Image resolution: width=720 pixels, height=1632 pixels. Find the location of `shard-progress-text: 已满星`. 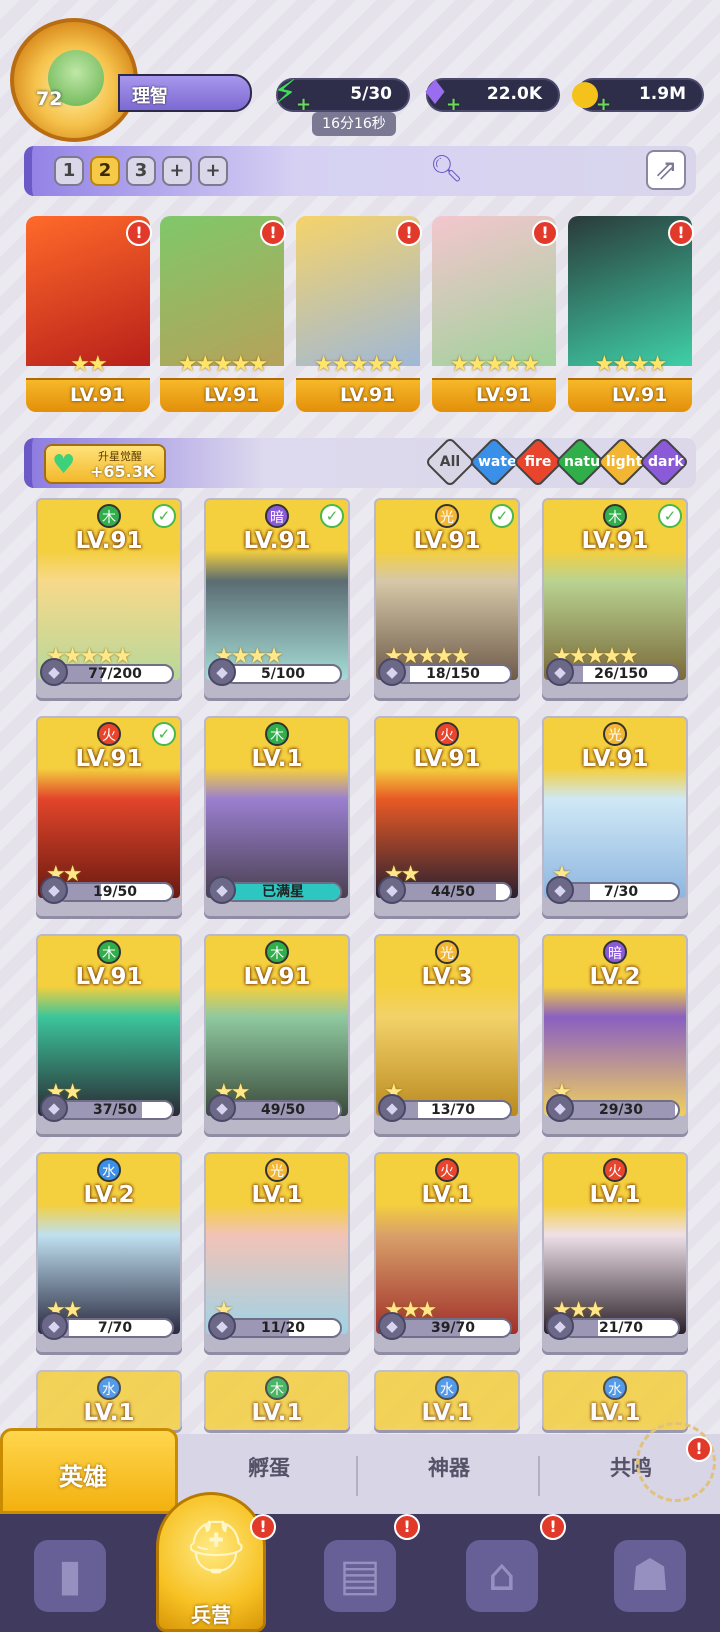

shard-progress-text: 已满星 is located at coordinates (283, 892).